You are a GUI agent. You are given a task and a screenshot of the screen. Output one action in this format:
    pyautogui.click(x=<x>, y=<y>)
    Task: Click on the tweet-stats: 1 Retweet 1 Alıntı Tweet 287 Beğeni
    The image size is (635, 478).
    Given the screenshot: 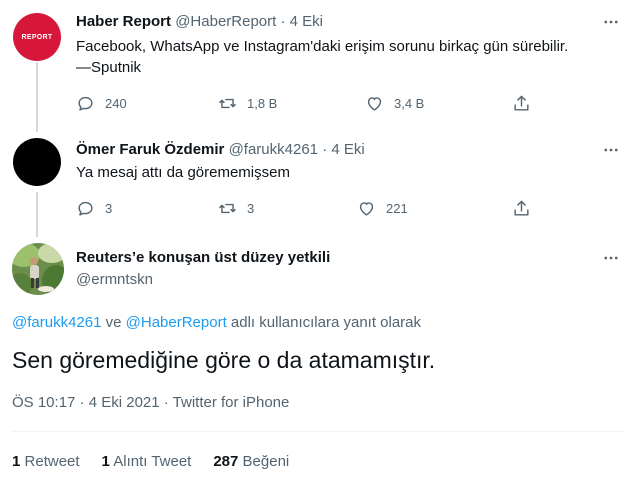 What is the action you would take?
    pyautogui.click(x=150, y=462)
    